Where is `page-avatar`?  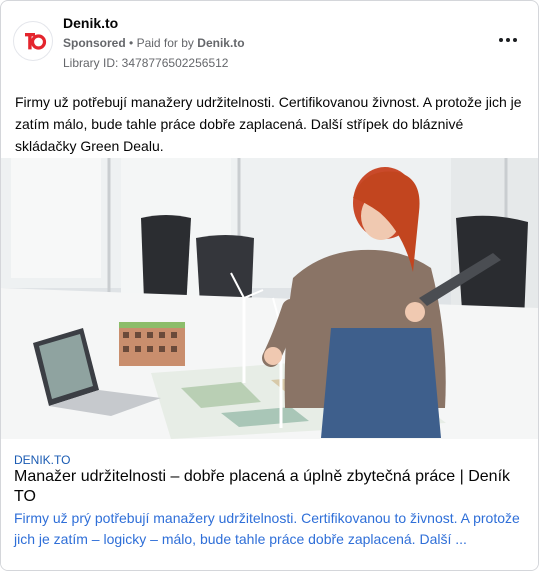
page-avatar is located at coordinates (33, 41).